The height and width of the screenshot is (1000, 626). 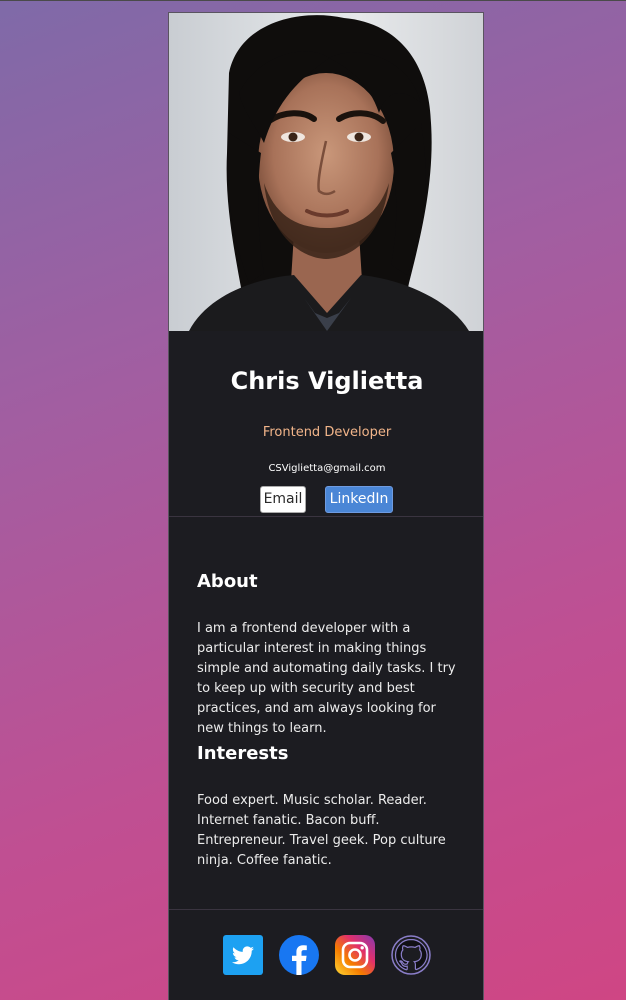 I want to click on window-top-border, so click(x=313, y=0).